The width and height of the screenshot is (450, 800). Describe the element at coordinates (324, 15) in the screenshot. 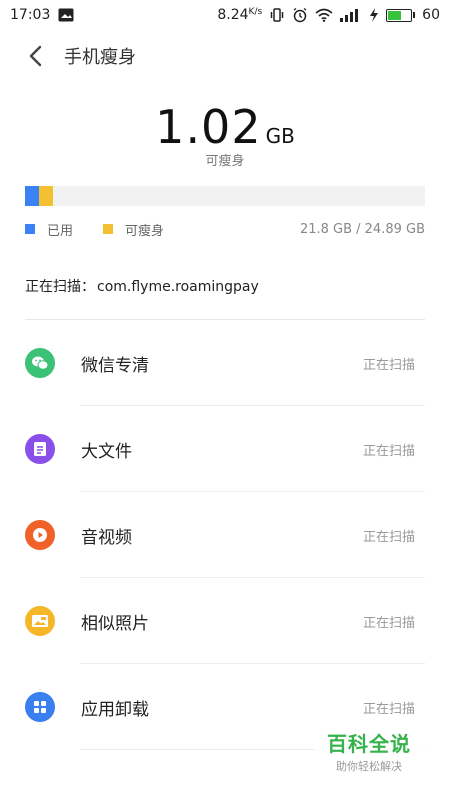

I see `wifi-icon` at that location.